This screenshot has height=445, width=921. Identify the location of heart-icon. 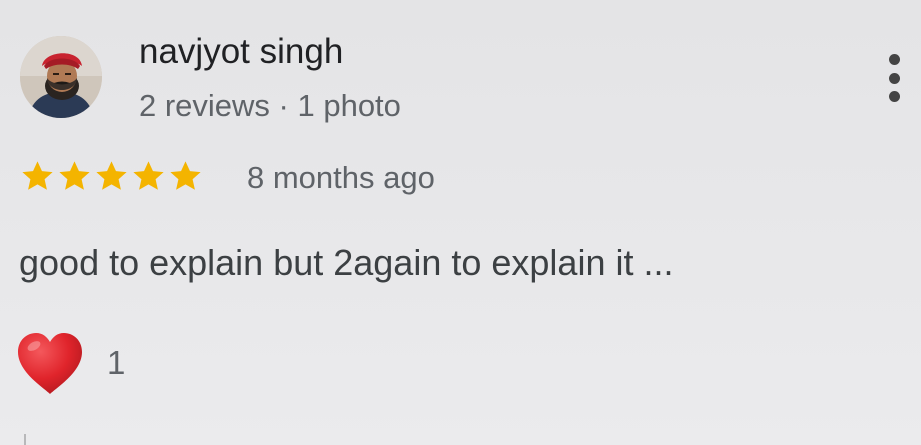
(50, 363).